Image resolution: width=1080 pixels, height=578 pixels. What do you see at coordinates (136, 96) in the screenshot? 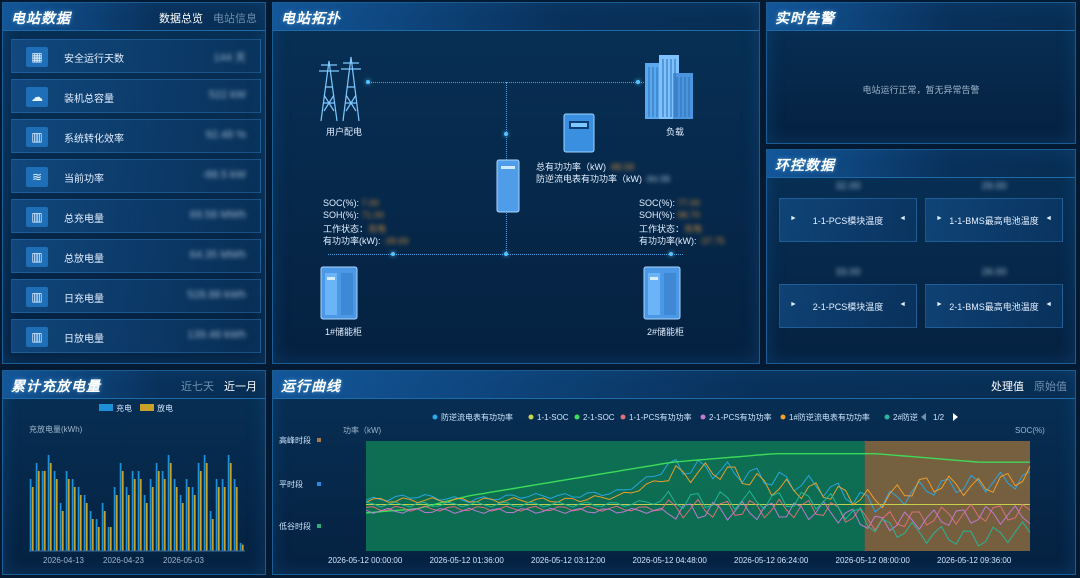
I see `station-stat-row: ☁ 装机总容量 522 kW` at bounding box center [136, 96].